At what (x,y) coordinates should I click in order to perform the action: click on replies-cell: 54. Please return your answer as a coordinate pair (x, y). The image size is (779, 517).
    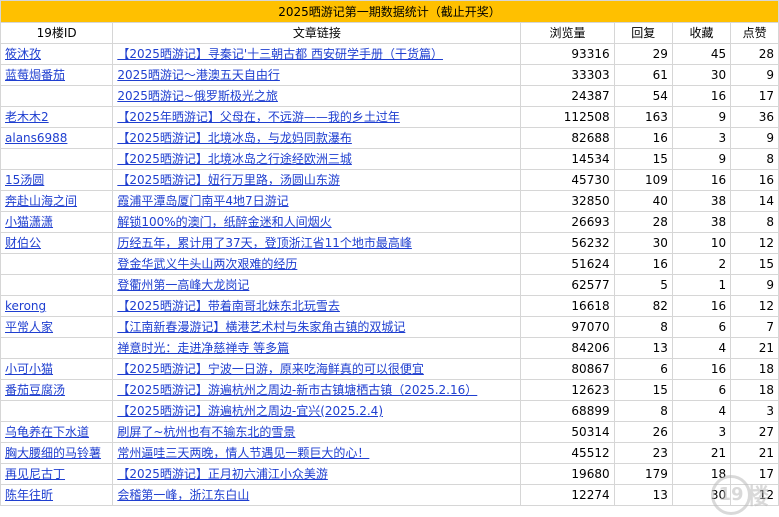
    Looking at the image, I should click on (643, 96).